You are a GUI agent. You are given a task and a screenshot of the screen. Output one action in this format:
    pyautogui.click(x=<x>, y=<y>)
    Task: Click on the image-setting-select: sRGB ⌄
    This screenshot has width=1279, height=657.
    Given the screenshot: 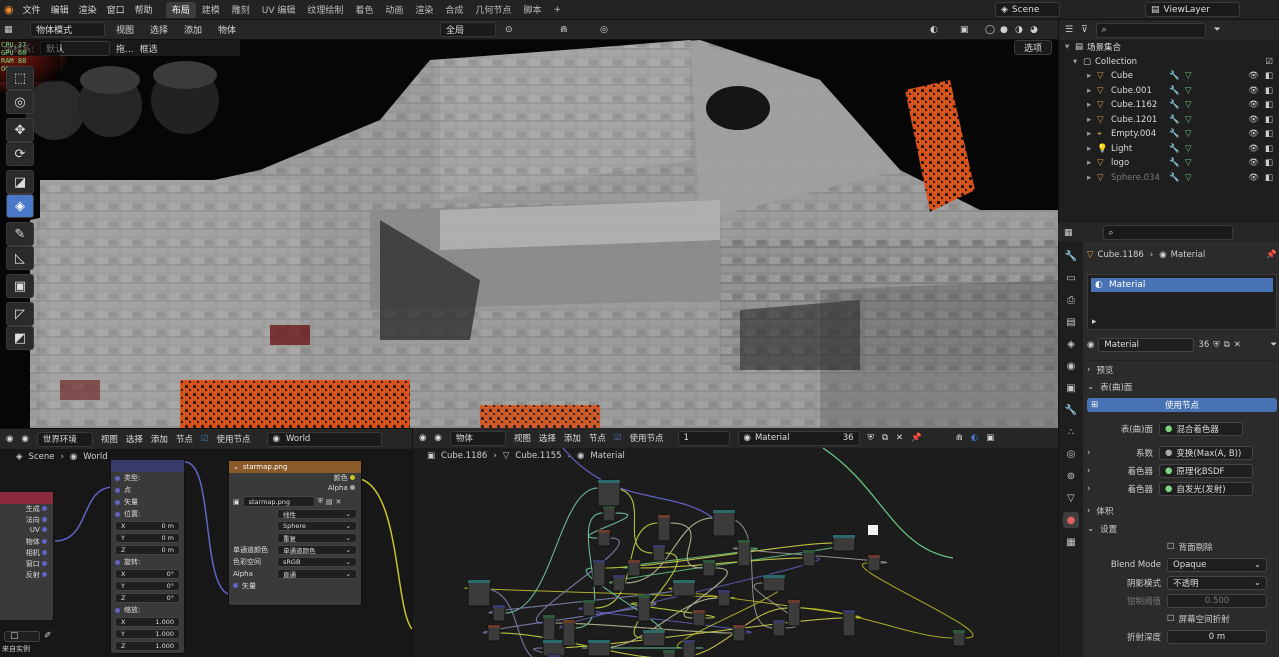 What is the action you would take?
    pyautogui.click(x=317, y=562)
    